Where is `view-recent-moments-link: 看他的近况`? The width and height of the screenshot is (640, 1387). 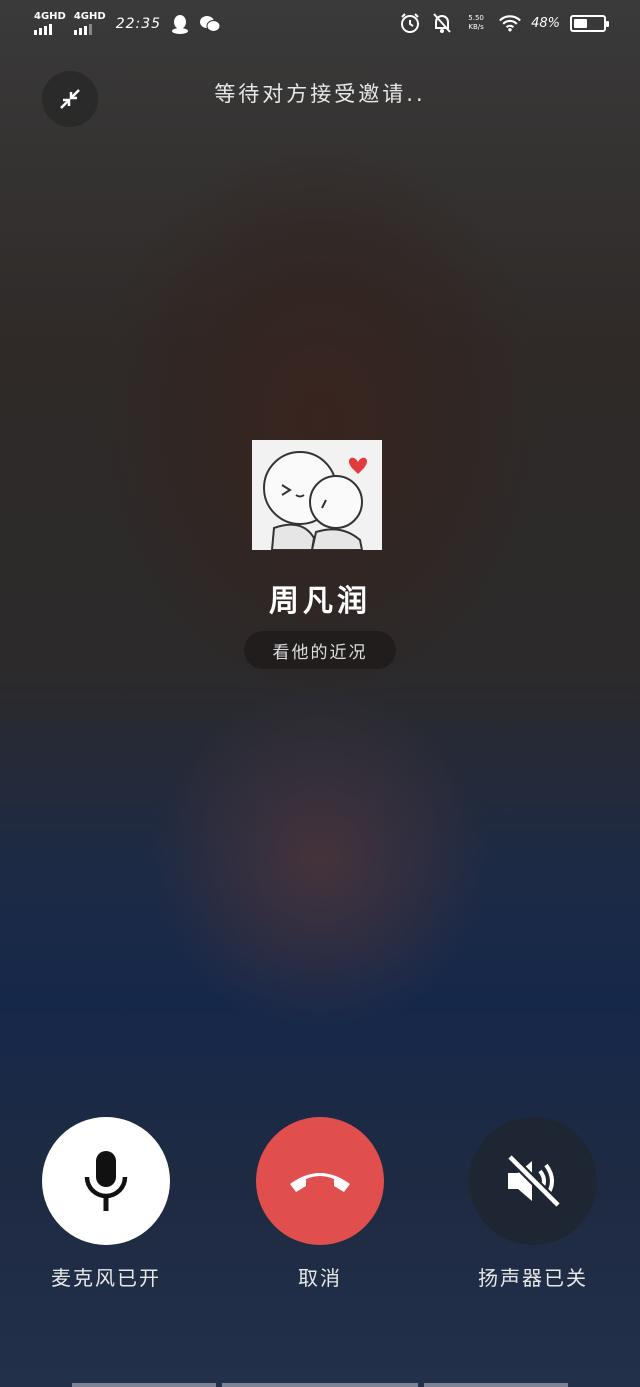 view-recent-moments-link: 看他的近况 is located at coordinates (320, 650).